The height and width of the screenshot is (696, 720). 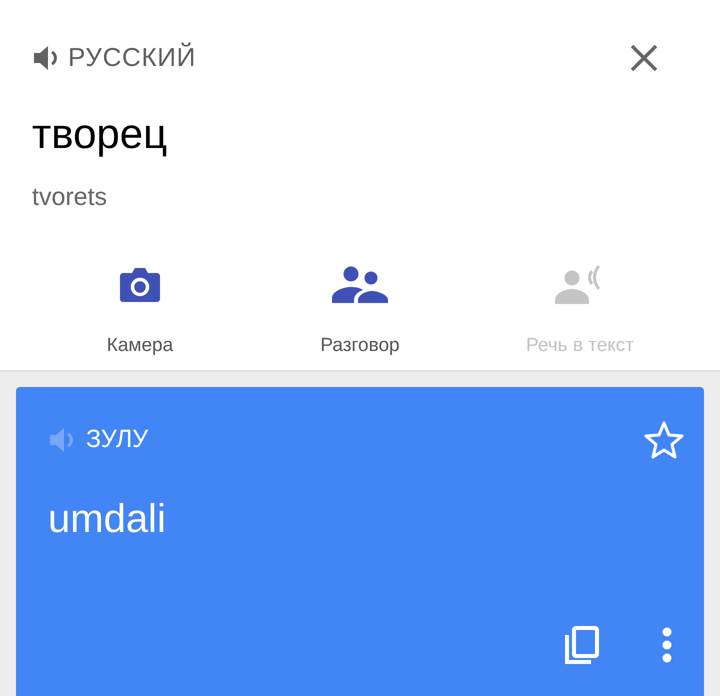 I want to click on copy-icon, so click(x=582, y=645).